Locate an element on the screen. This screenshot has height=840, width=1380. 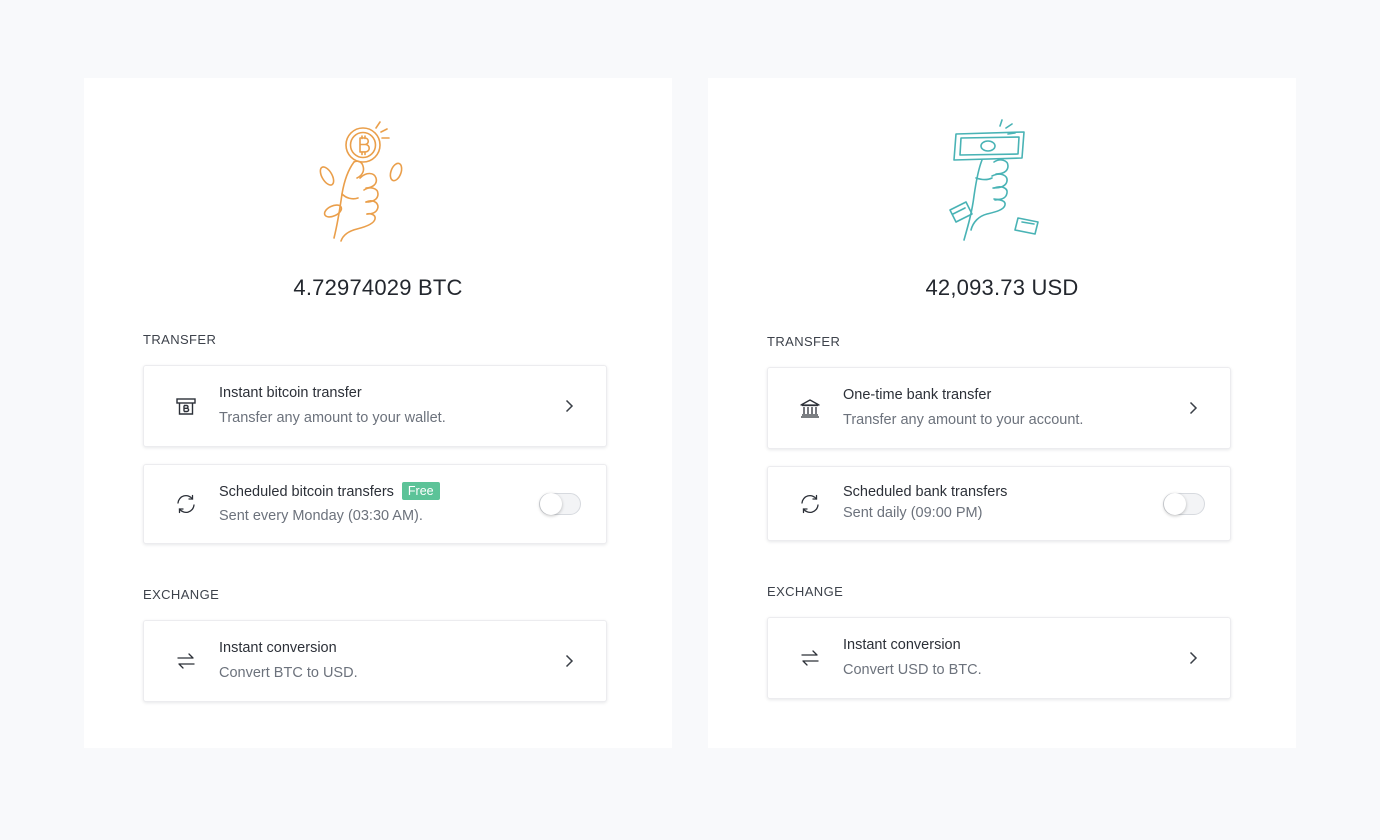
hand-holding-bitcoin-icon is located at coordinates (361, 181).